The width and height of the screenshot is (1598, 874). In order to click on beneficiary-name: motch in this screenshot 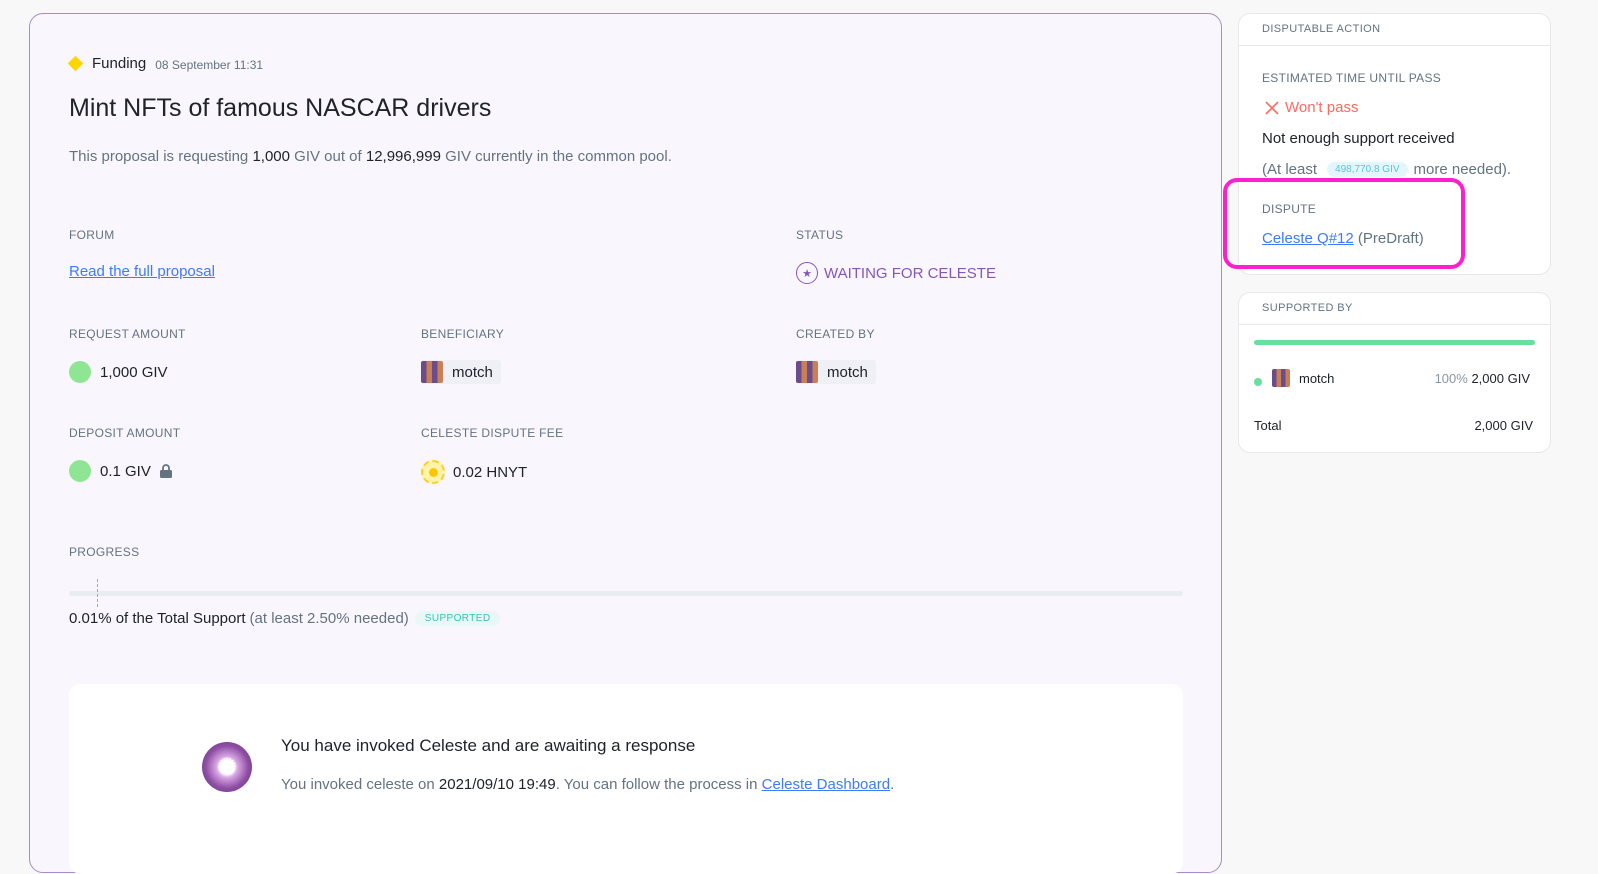, I will do `click(472, 372)`.